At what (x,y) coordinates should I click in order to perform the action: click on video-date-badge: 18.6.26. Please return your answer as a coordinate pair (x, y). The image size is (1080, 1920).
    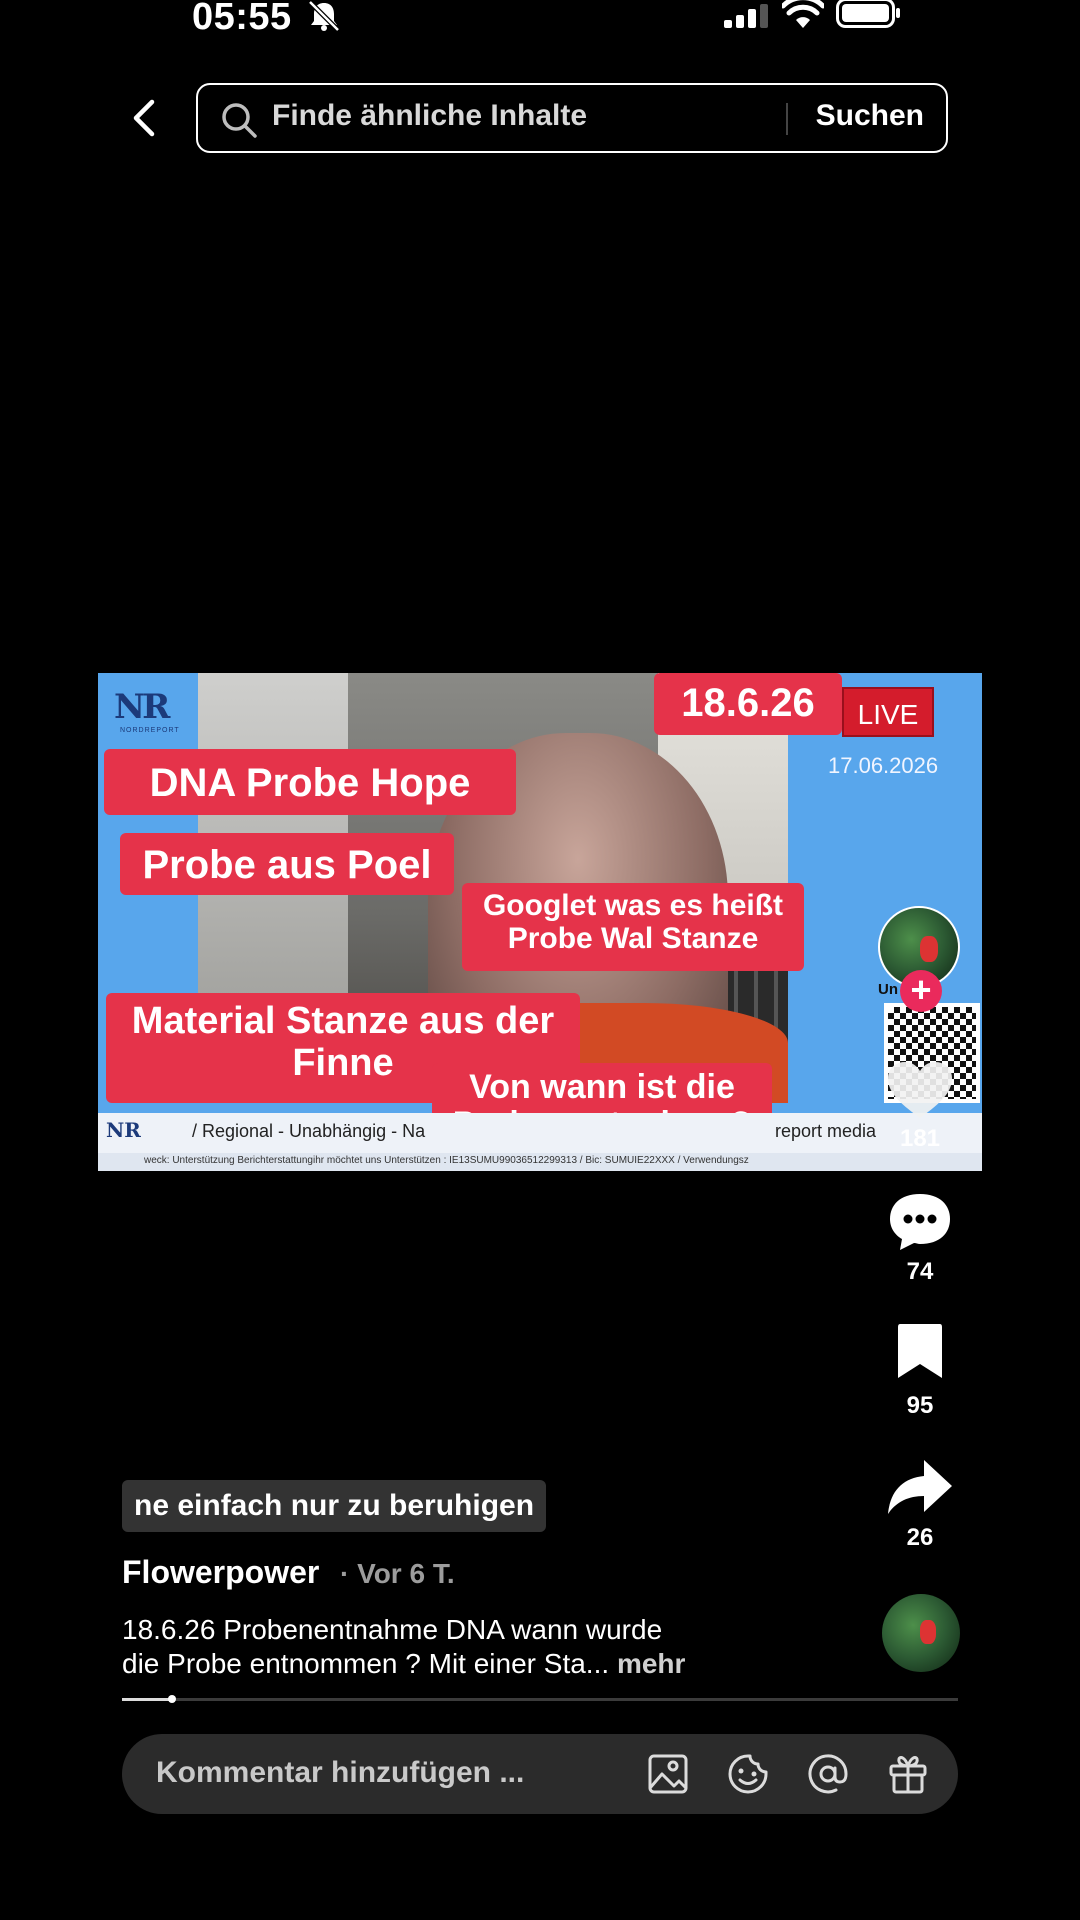
    Looking at the image, I should click on (748, 704).